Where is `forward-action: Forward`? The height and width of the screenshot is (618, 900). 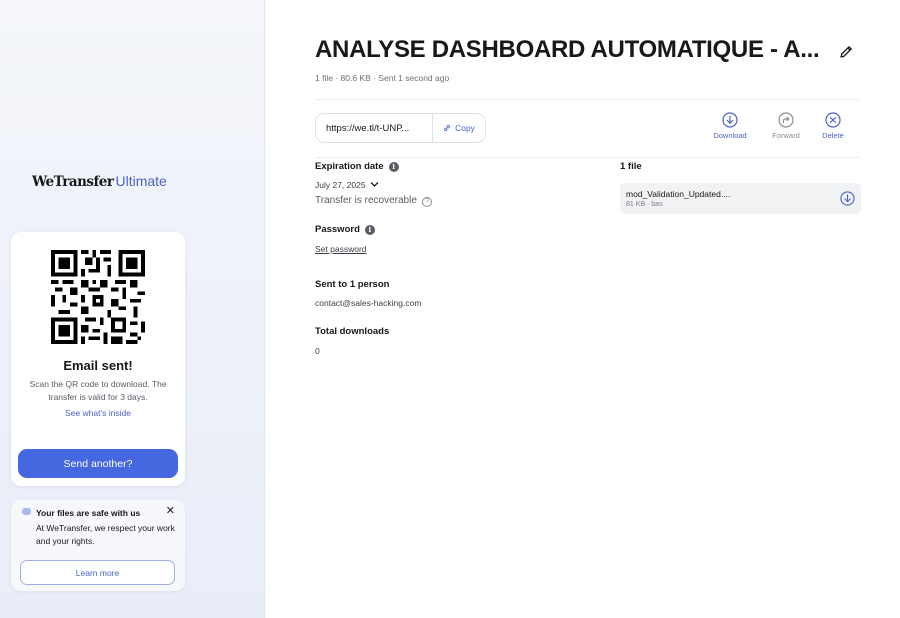 forward-action: Forward is located at coordinates (786, 126).